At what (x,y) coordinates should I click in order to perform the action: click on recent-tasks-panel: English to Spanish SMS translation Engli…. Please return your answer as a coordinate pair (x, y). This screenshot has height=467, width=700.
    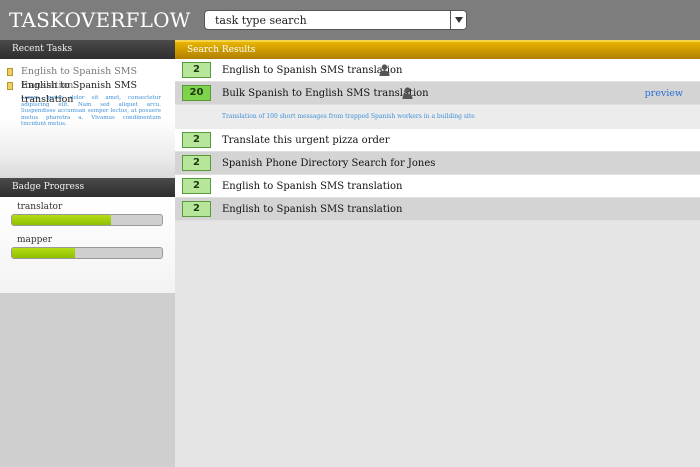
    Looking at the image, I should click on (87, 108).